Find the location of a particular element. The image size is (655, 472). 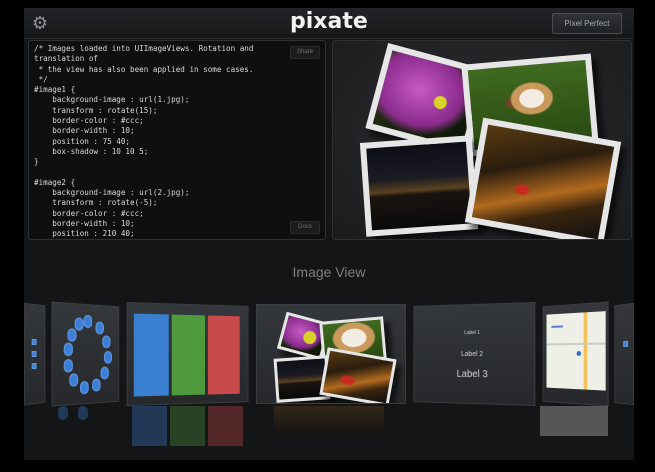

docs-button: Docs is located at coordinates (305, 227).